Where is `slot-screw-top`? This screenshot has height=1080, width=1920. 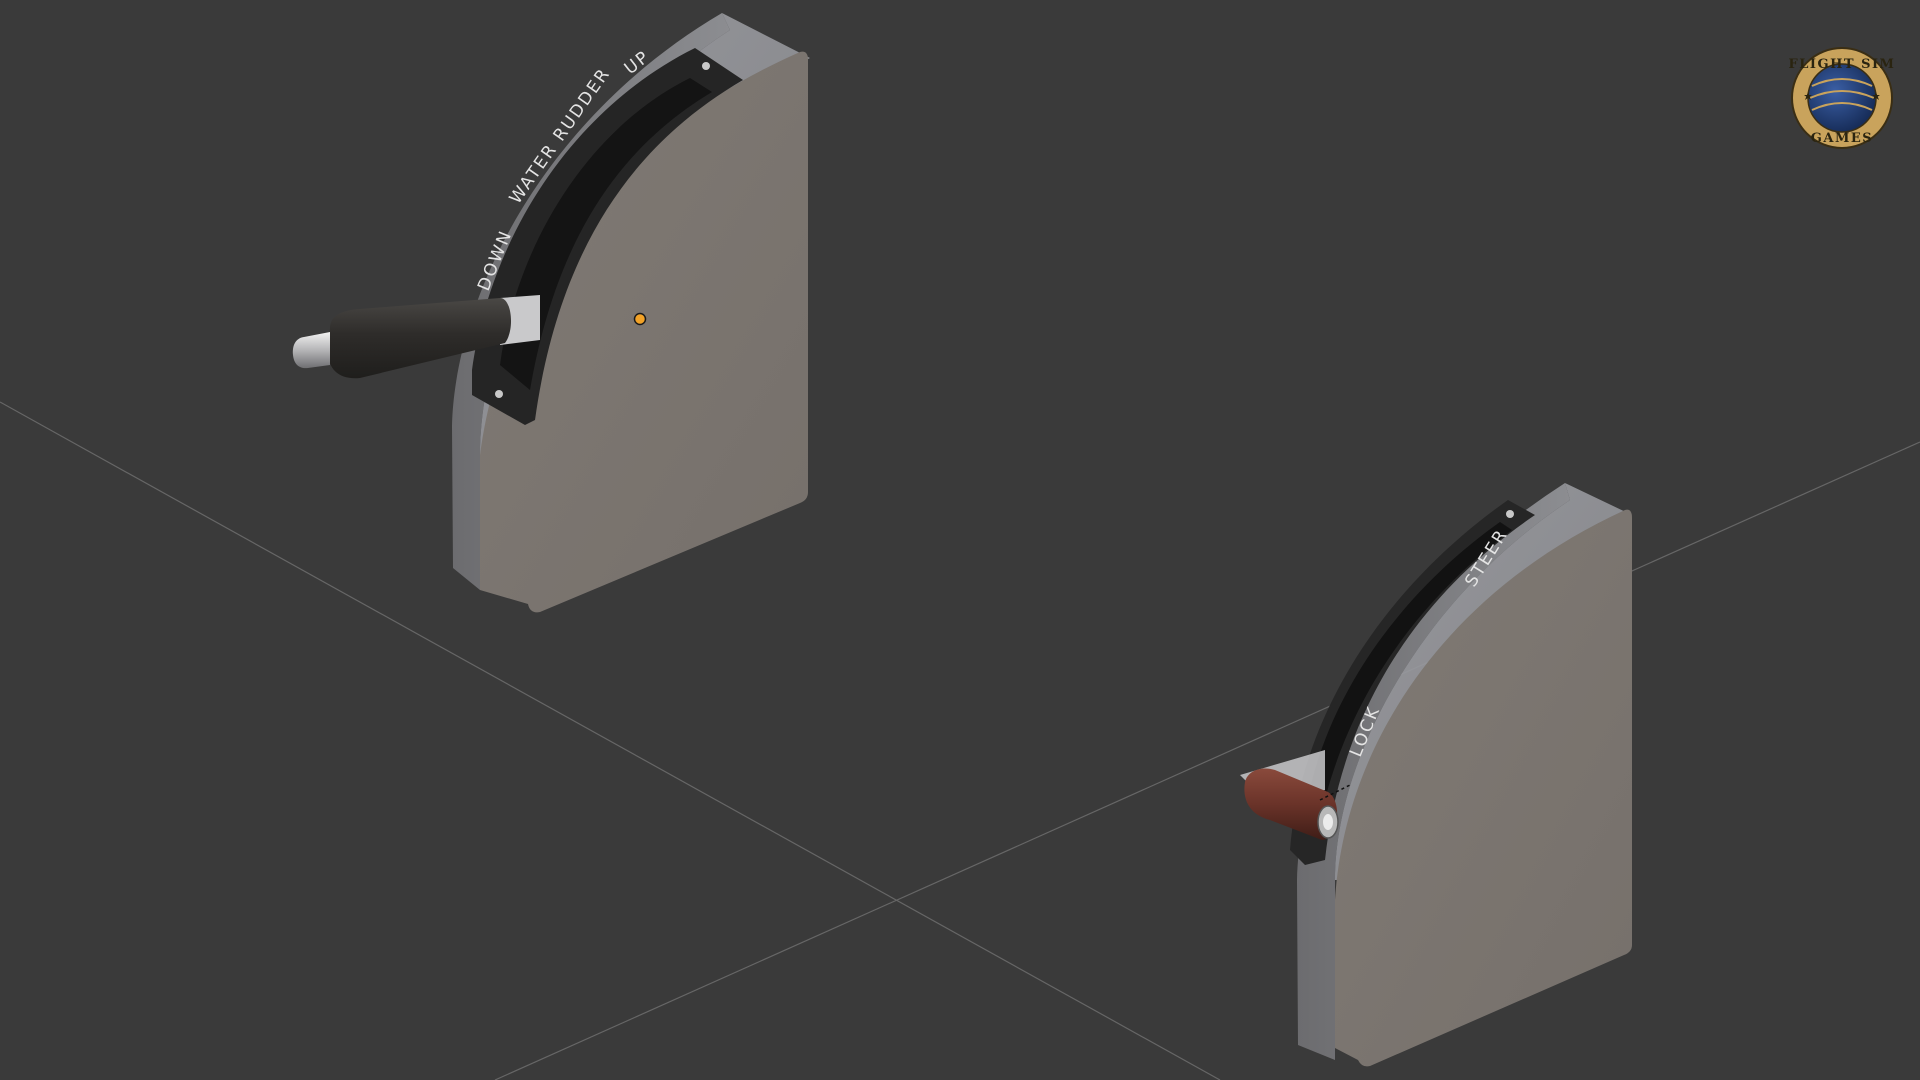 slot-screw-top is located at coordinates (706, 66).